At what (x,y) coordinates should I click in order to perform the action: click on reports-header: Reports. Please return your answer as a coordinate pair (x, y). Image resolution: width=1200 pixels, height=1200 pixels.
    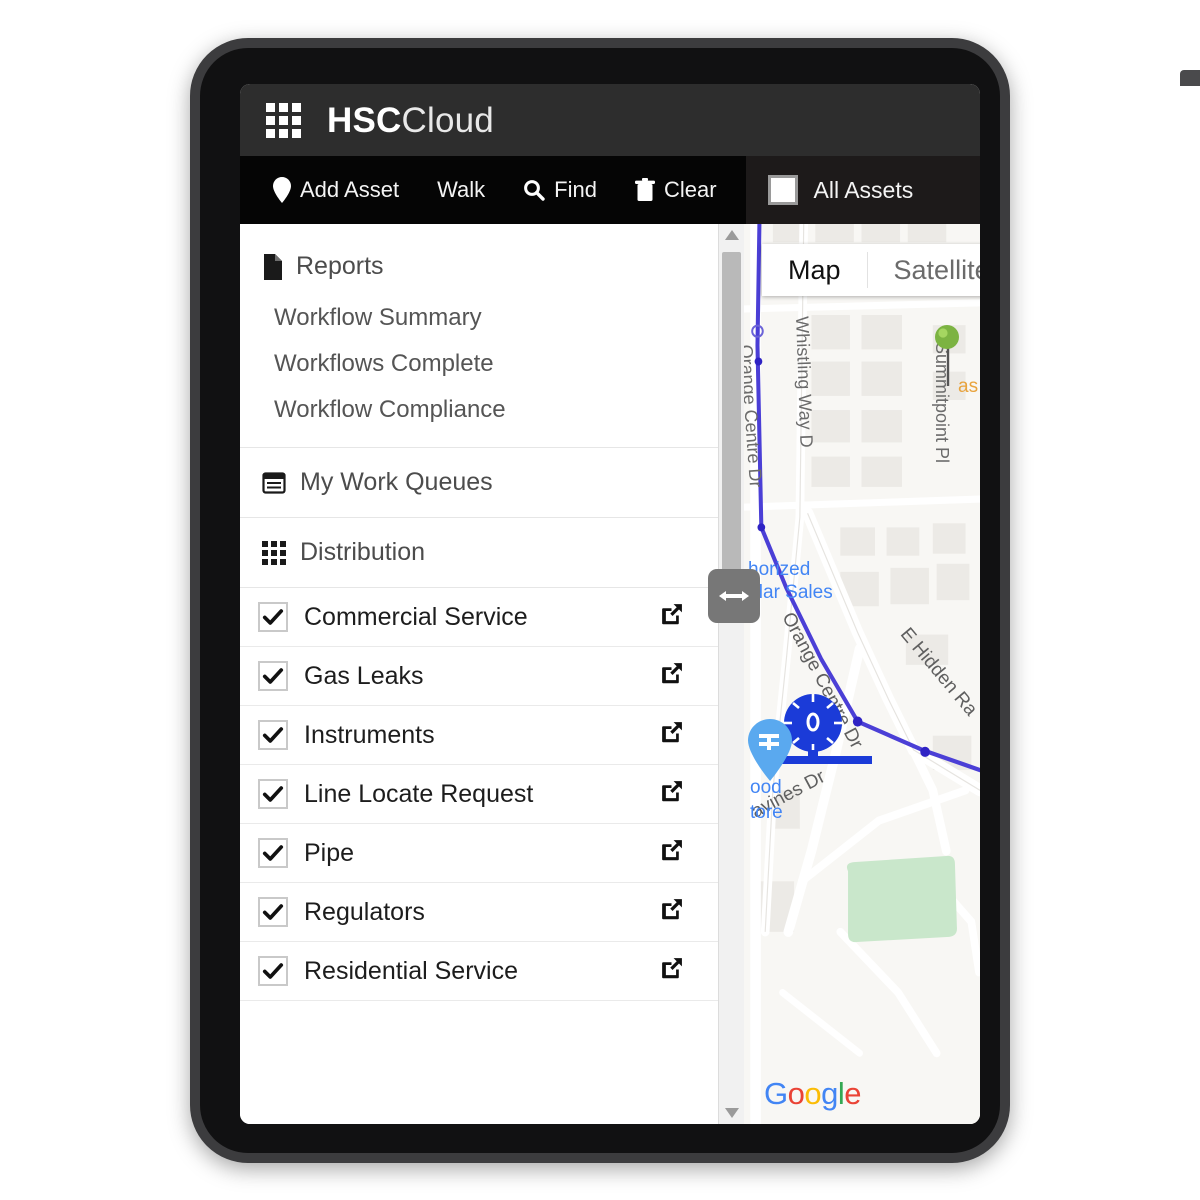
    Looking at the image, I should click on (479, 270).